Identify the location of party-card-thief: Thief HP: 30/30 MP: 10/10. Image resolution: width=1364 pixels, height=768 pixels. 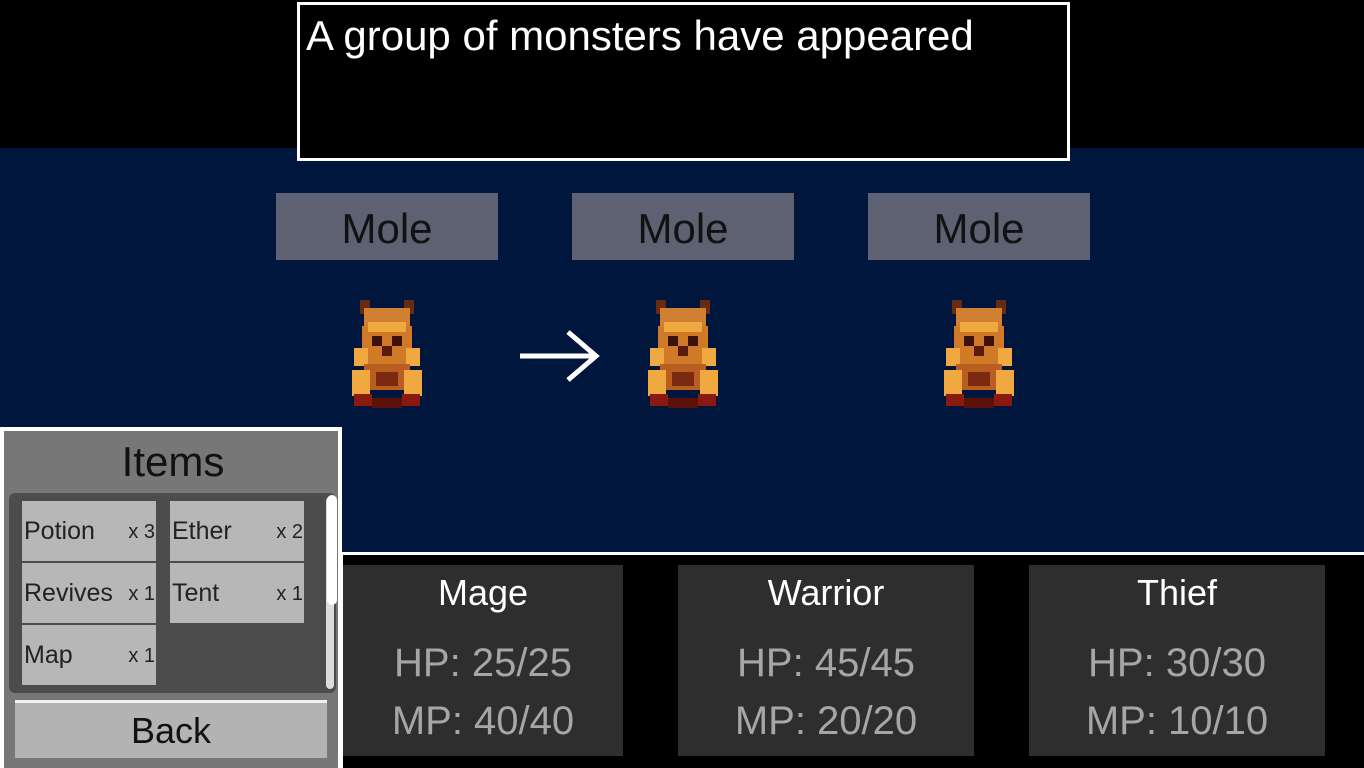
(1177, 660).